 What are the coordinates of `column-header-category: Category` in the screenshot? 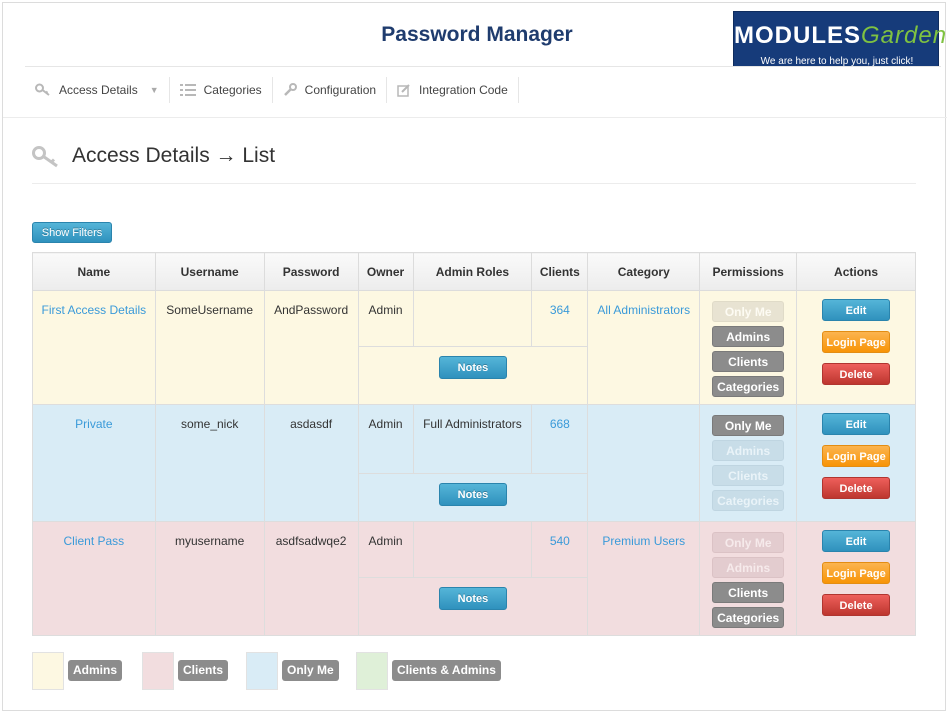 It's located at (644, 271).